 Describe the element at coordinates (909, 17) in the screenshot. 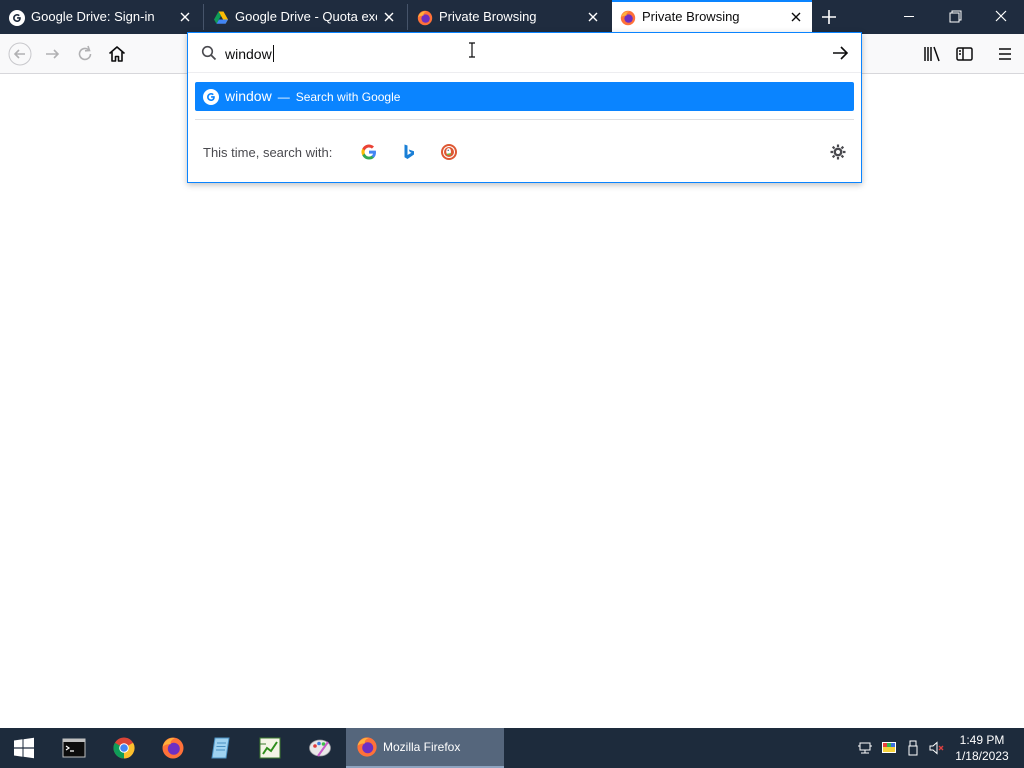

I see `minimize-window-icon` at that location.